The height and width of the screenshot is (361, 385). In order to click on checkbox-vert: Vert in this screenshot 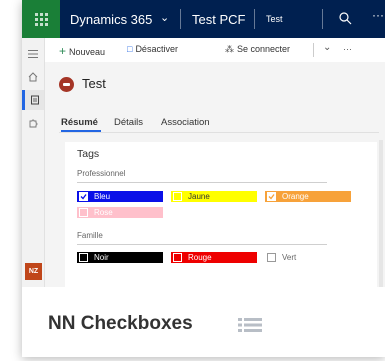, I will do `click(308, 257)`.